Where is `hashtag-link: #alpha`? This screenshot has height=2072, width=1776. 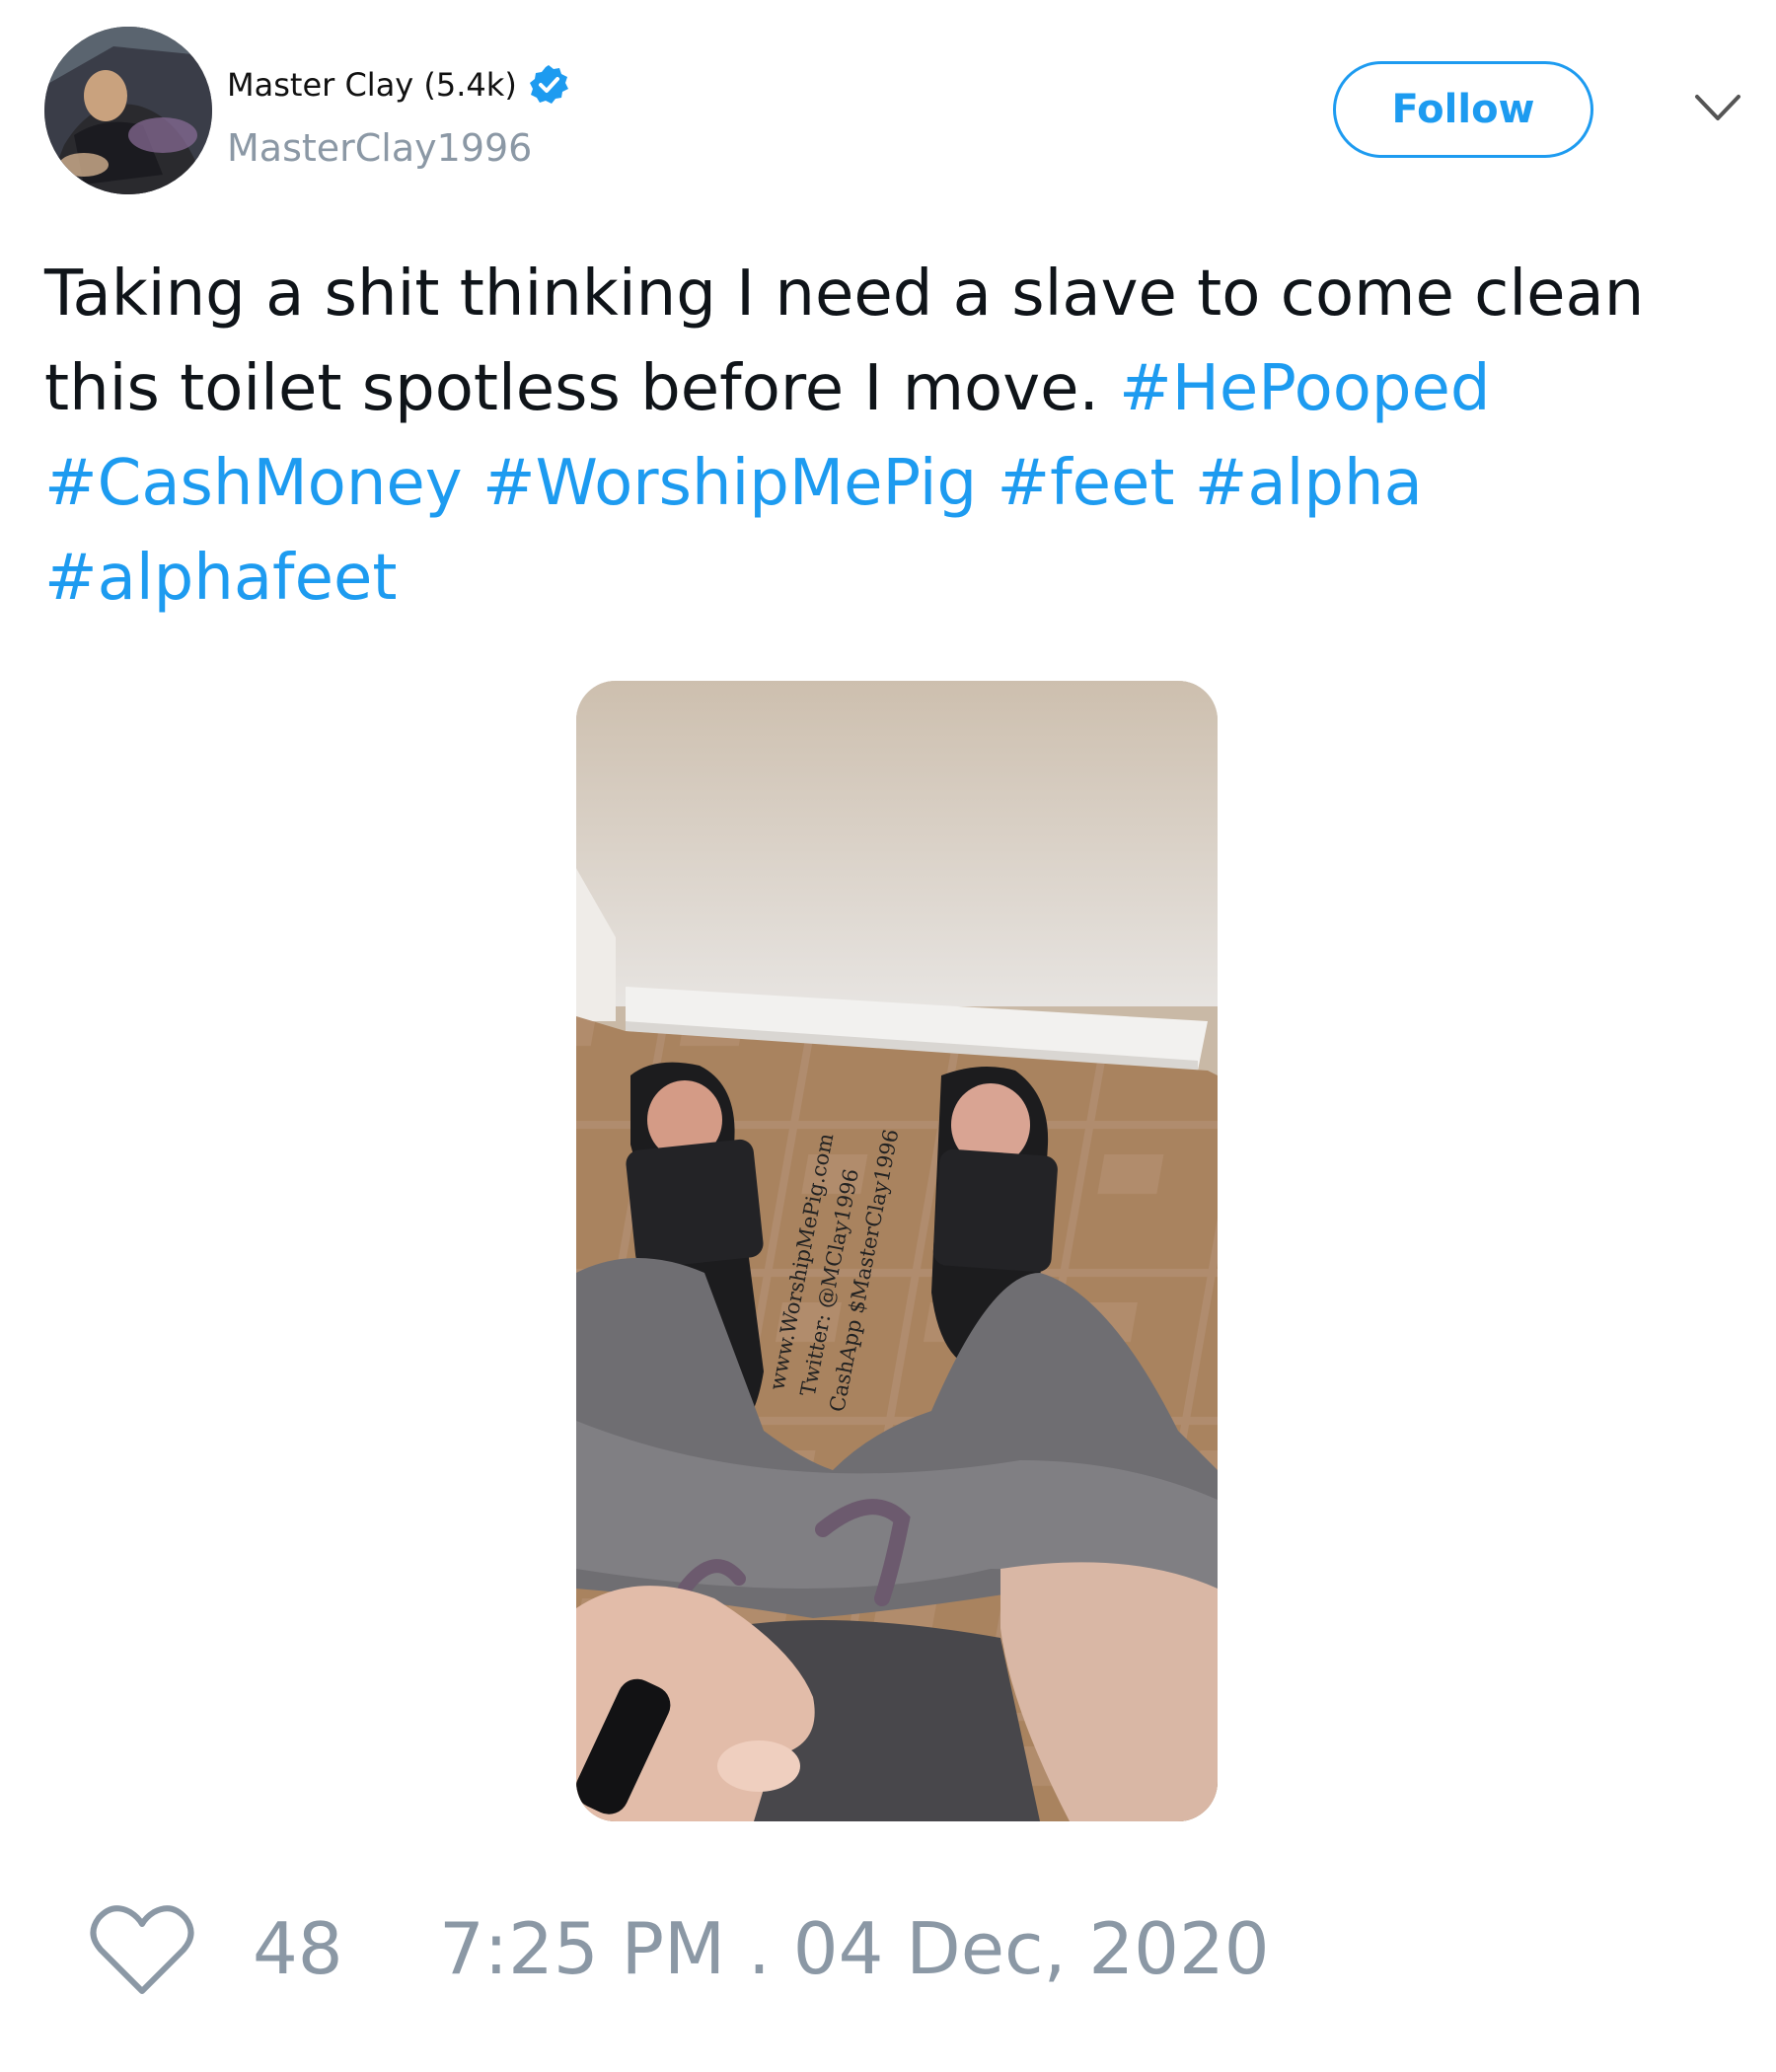
hashtag-link: #alpha is located at coordinates (1309, 484).